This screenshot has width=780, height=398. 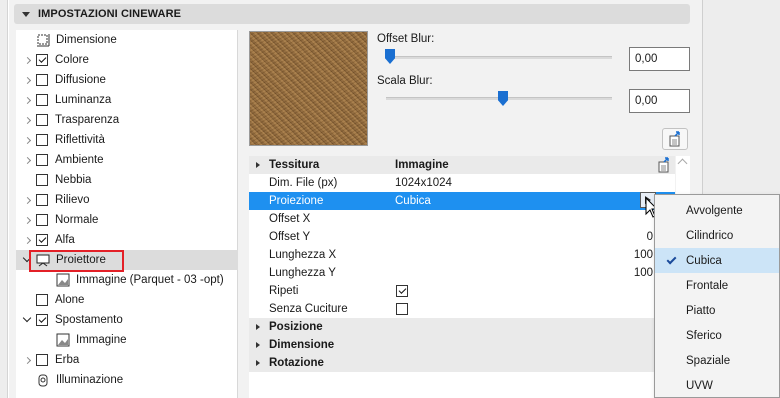 What do you see at coordinates (127, 40) in the screenshot?
I see `tree-item: Dimensione` at bounding box center [127, 40].